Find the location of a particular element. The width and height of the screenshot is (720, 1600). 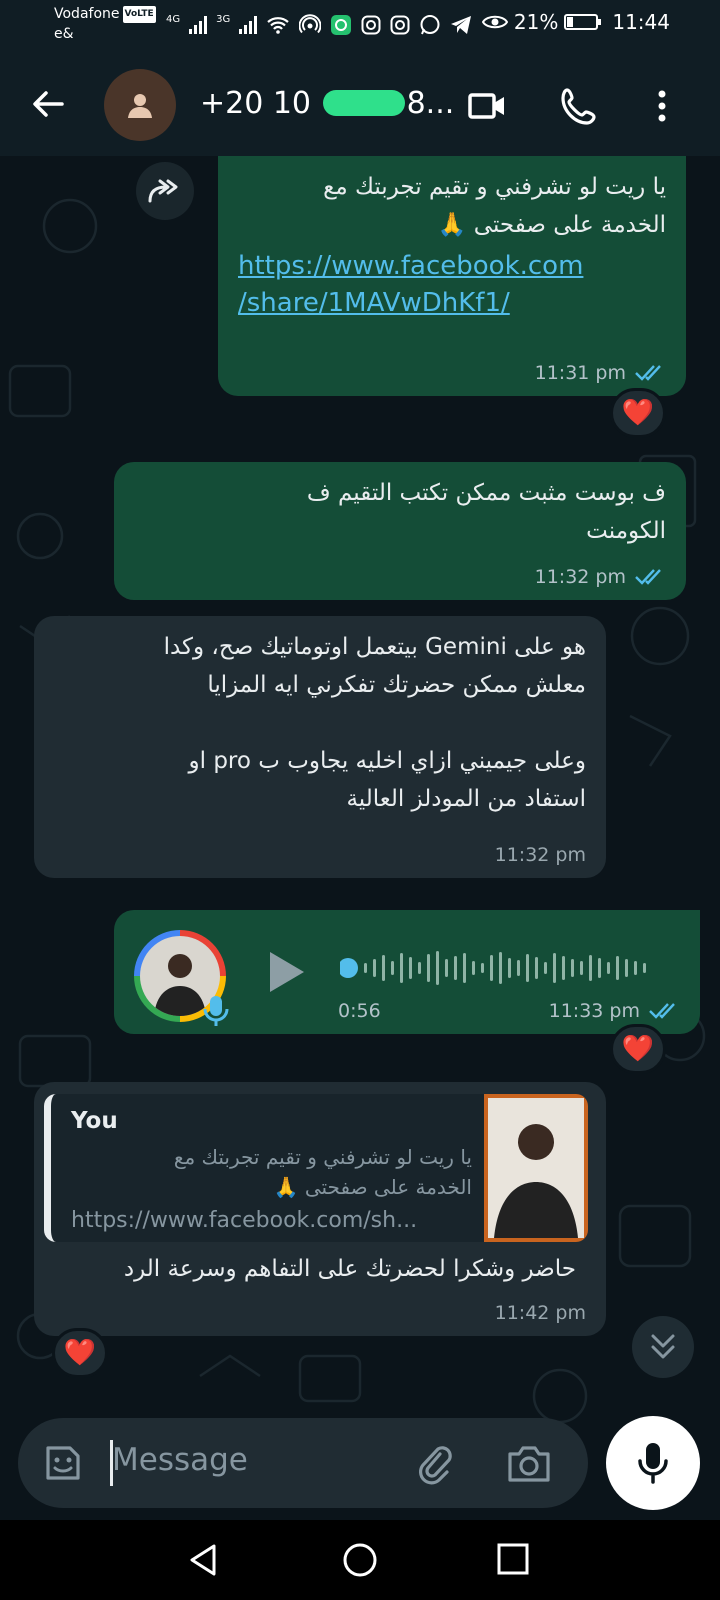

message-time: 11:33 pm is located at coordinates (594, 1011).